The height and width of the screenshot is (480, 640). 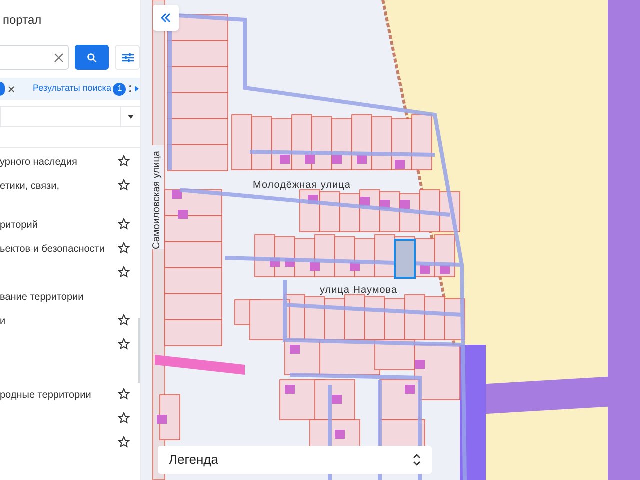 I want to click on more-icon, so click(x=130, y=89).